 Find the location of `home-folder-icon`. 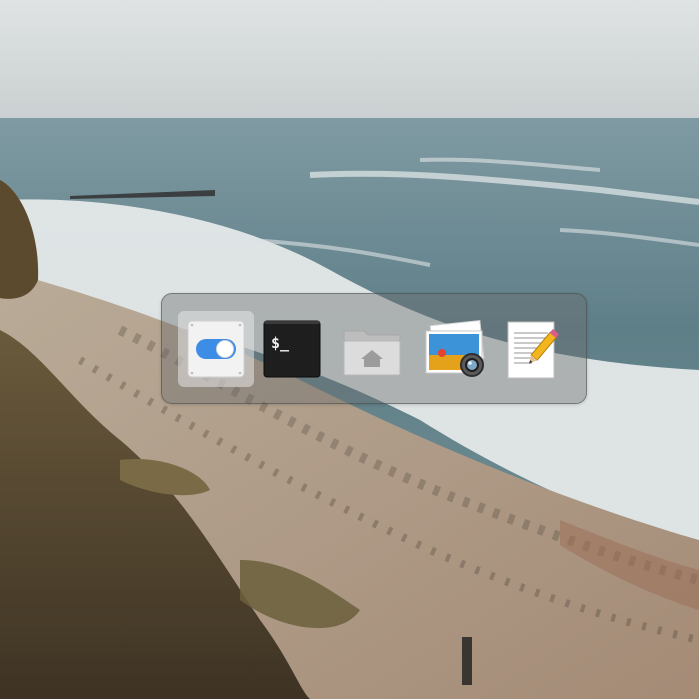

home-folder-icon is located at coordinates (372, 353).